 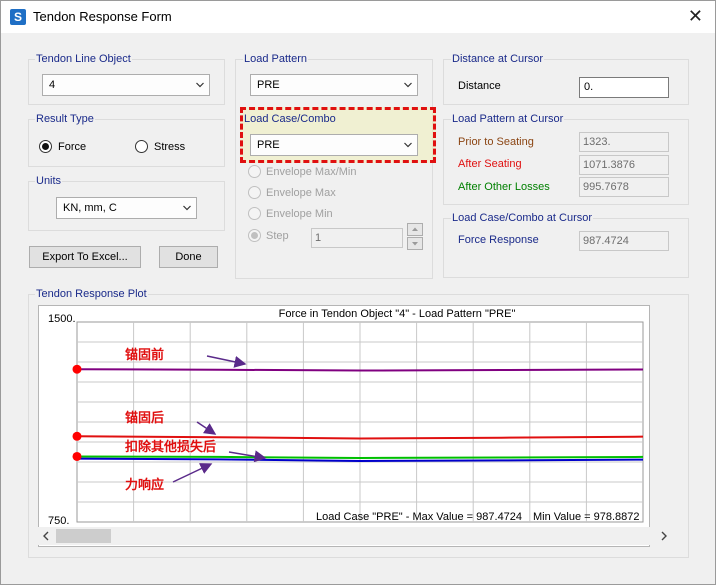 What do you see at coordinates (18, 17) in the screenshot?
I see `app-logo-icon: S` at bounding box center [18, 17].